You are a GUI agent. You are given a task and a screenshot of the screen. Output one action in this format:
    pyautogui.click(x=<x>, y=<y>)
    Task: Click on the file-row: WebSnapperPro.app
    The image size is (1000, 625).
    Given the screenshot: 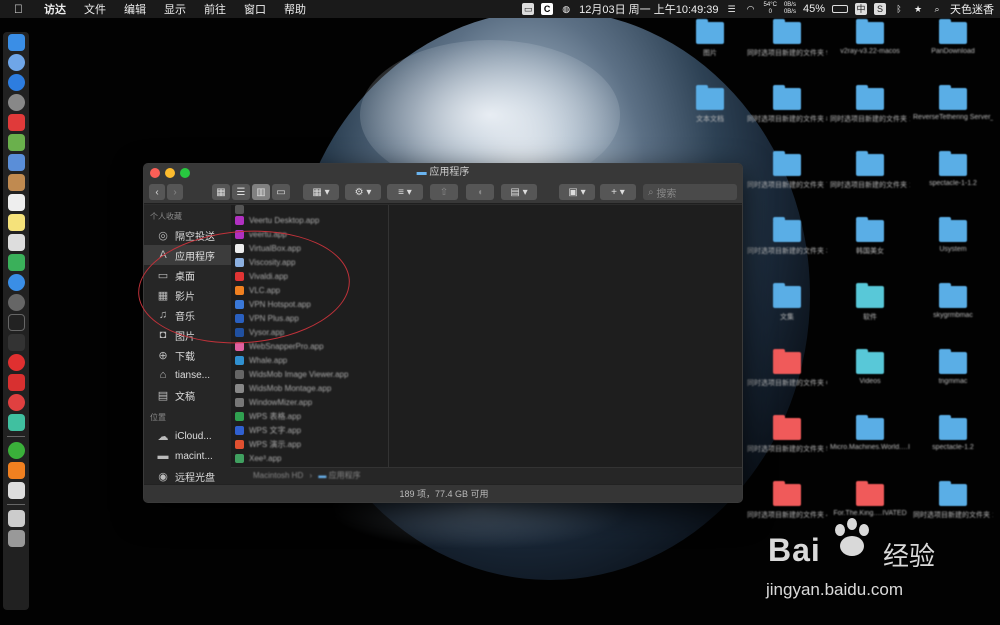 What is the action you would take?
    pyautogui.click(x=309, y=346)
    